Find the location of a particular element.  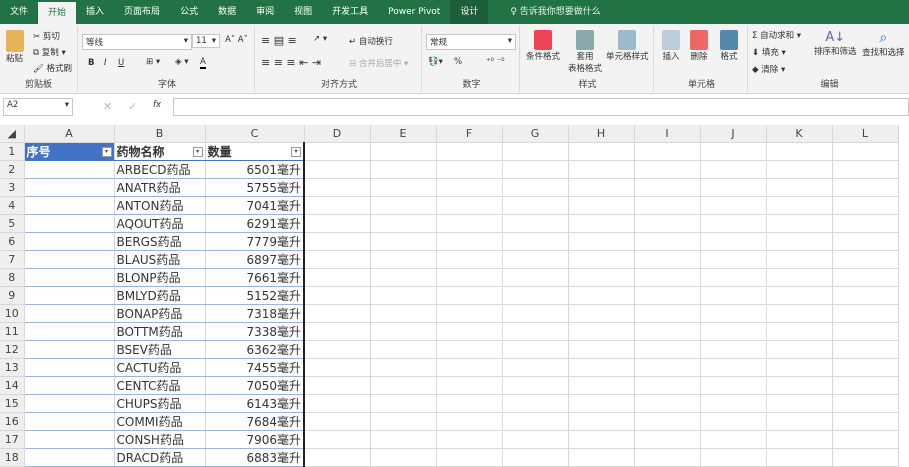

clear-button: ◆ 清除 ▾ is located at coordinates (768, 69).